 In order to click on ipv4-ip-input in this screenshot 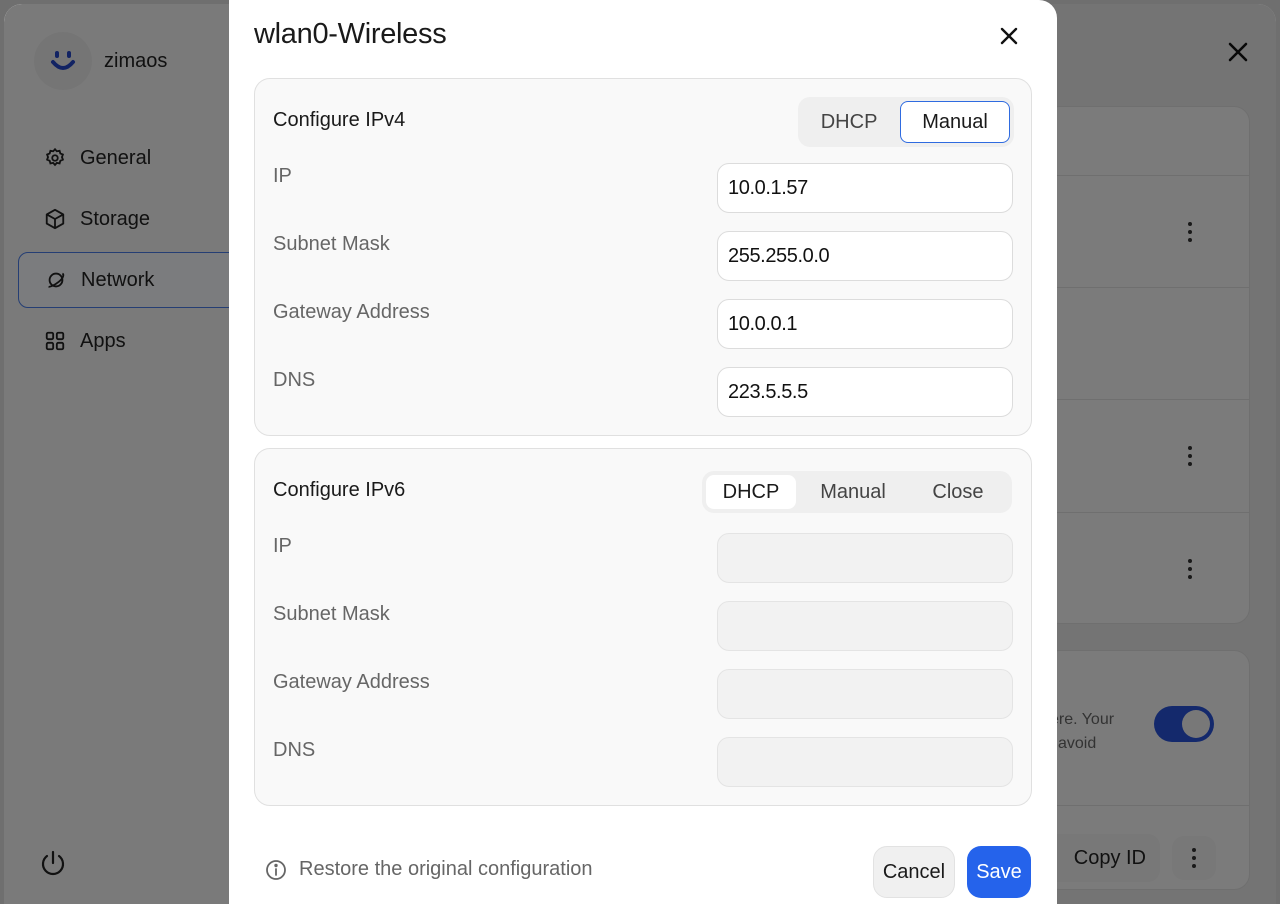, I will do `click(865, 188)`.